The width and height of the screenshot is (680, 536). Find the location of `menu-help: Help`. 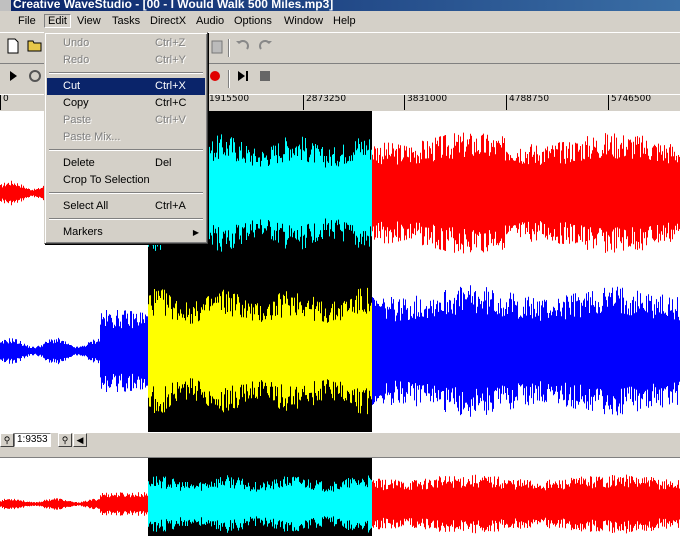

menu-help: Help is located at coordinates (344, 21).